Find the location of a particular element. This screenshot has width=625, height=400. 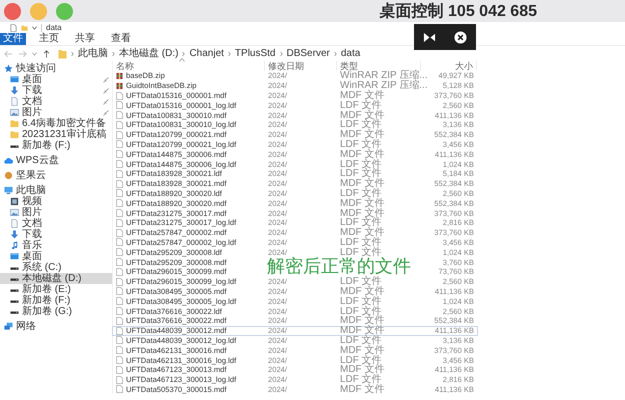

music-note-icon is located at coordinates (14, 245).